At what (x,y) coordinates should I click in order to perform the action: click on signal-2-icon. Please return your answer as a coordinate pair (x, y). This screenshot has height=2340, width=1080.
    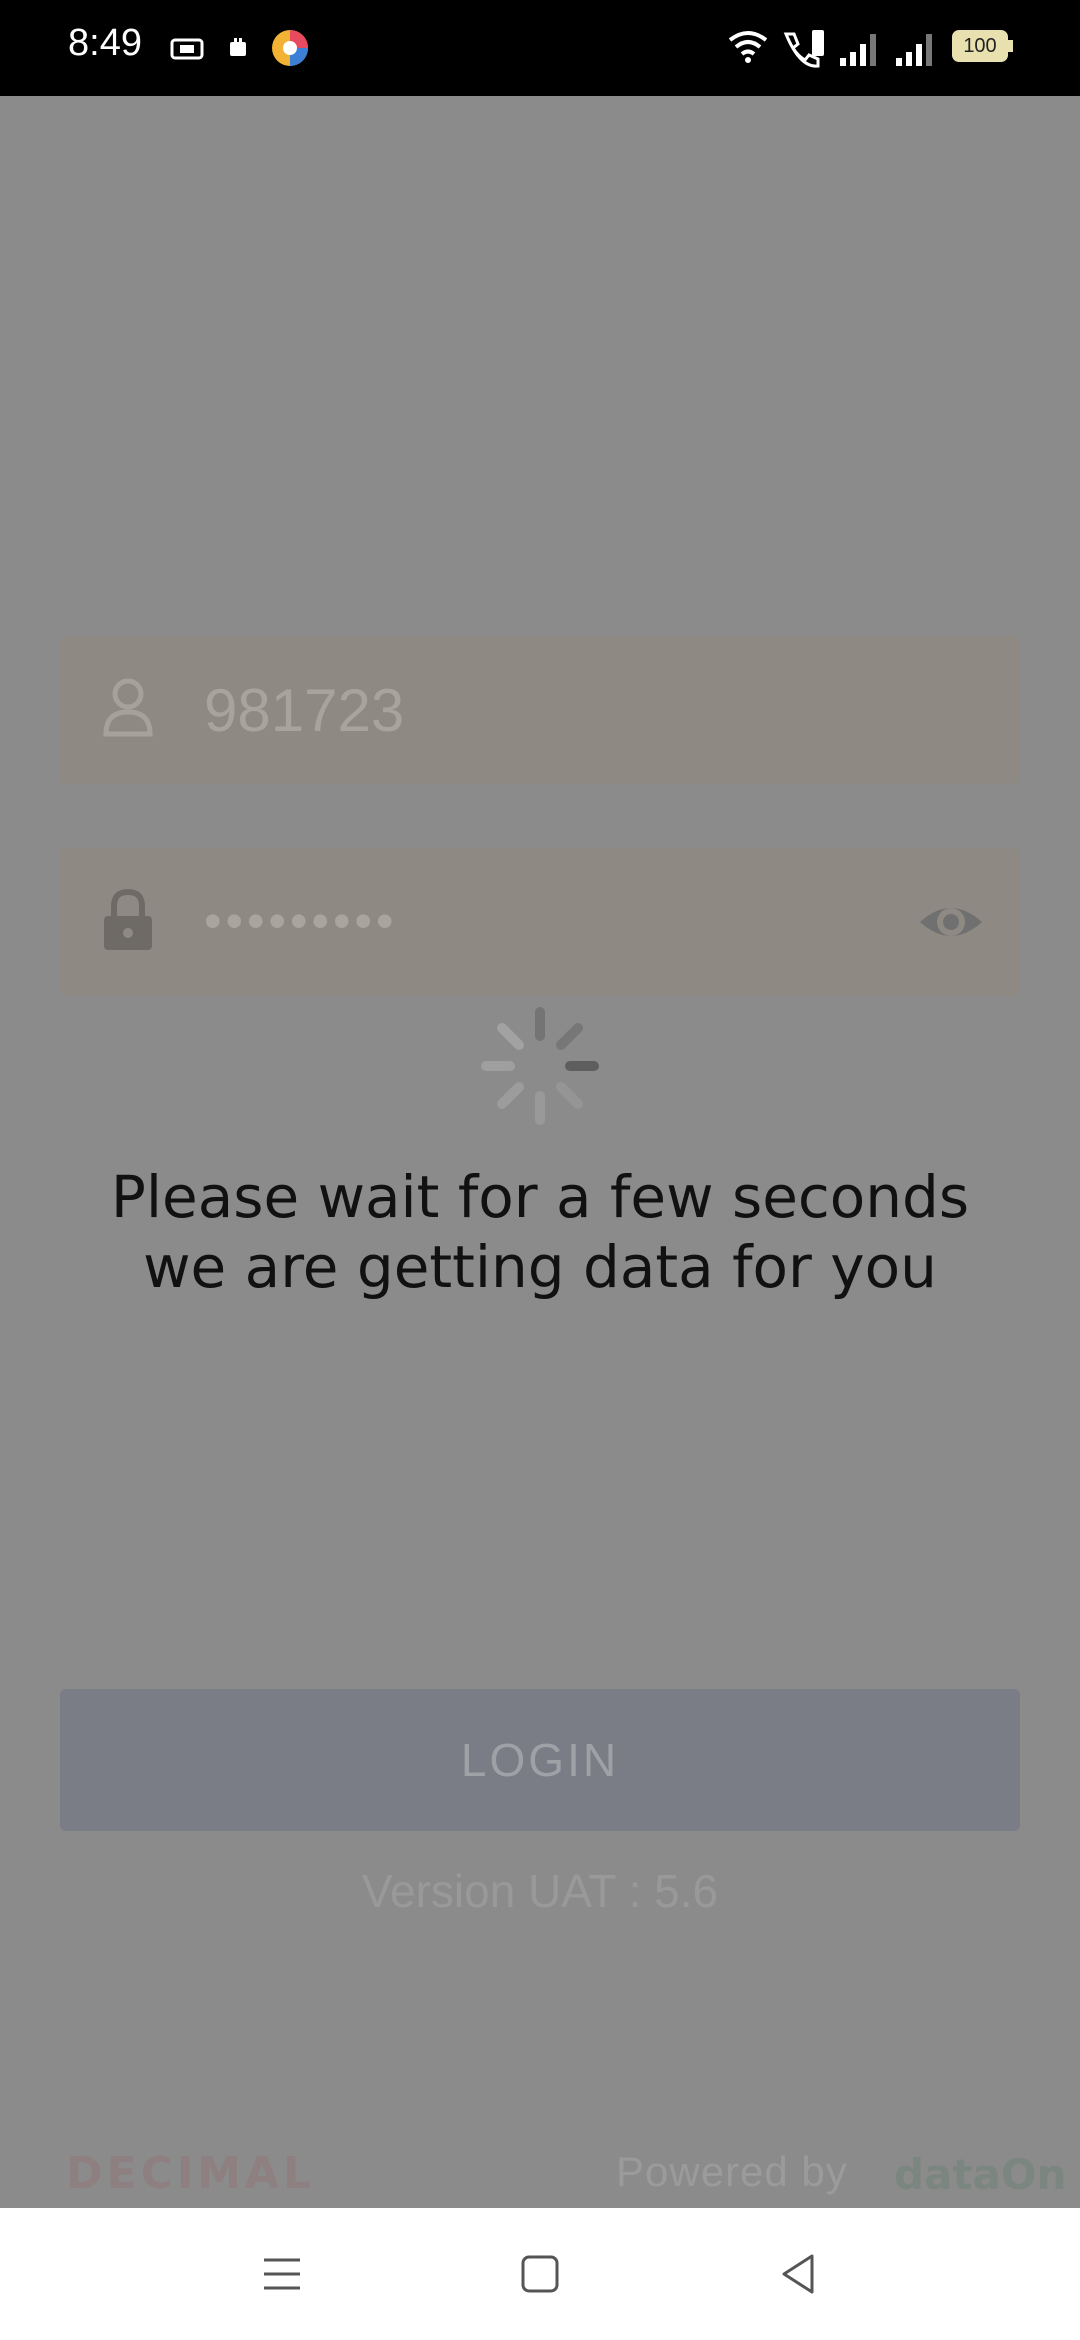
    Looking at the image, I should click on (914, 50).